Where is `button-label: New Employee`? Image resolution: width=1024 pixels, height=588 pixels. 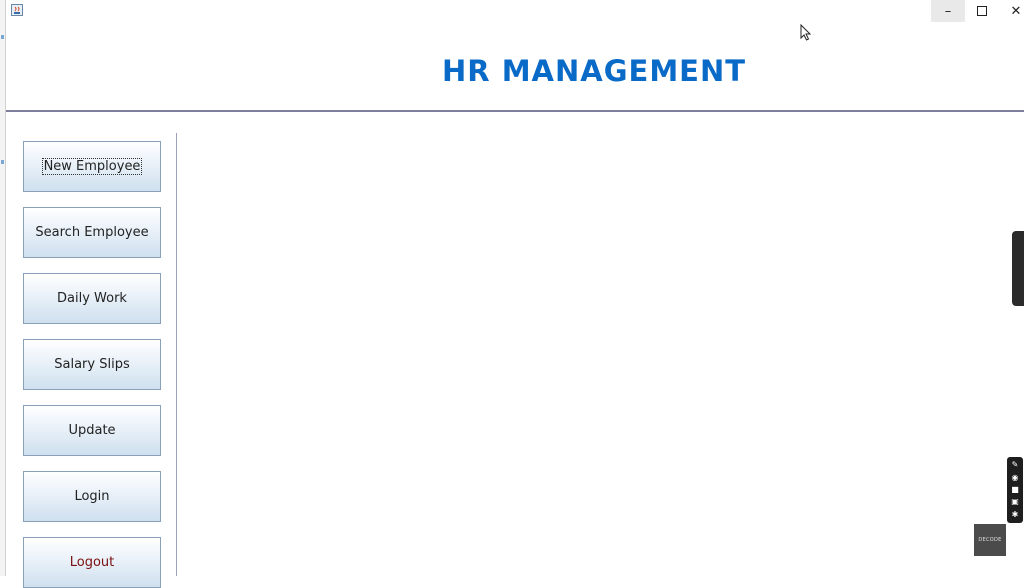
button-label: New Employee is located at coordinates (92, 166).